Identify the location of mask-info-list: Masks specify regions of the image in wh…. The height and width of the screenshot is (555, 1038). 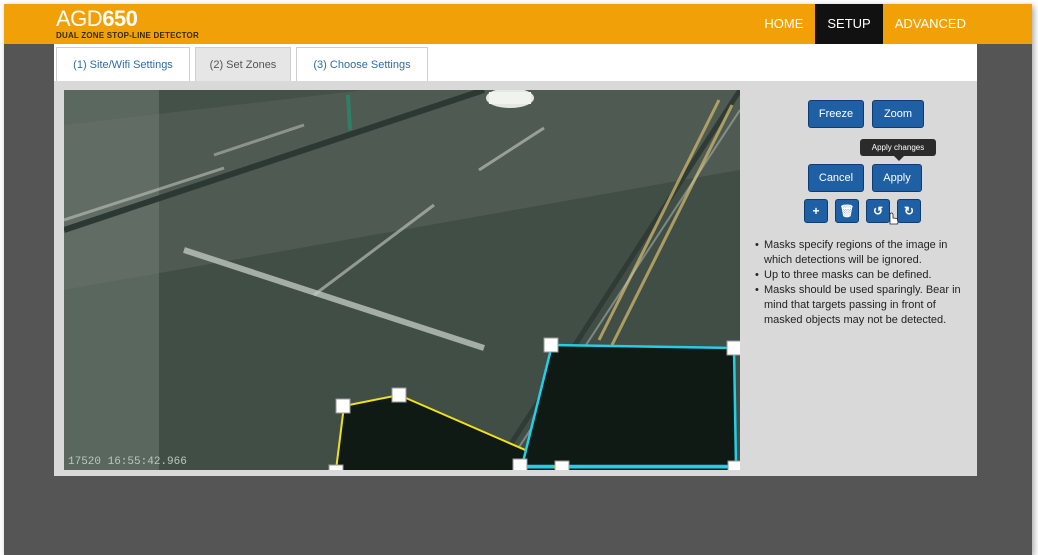
(866, 283).